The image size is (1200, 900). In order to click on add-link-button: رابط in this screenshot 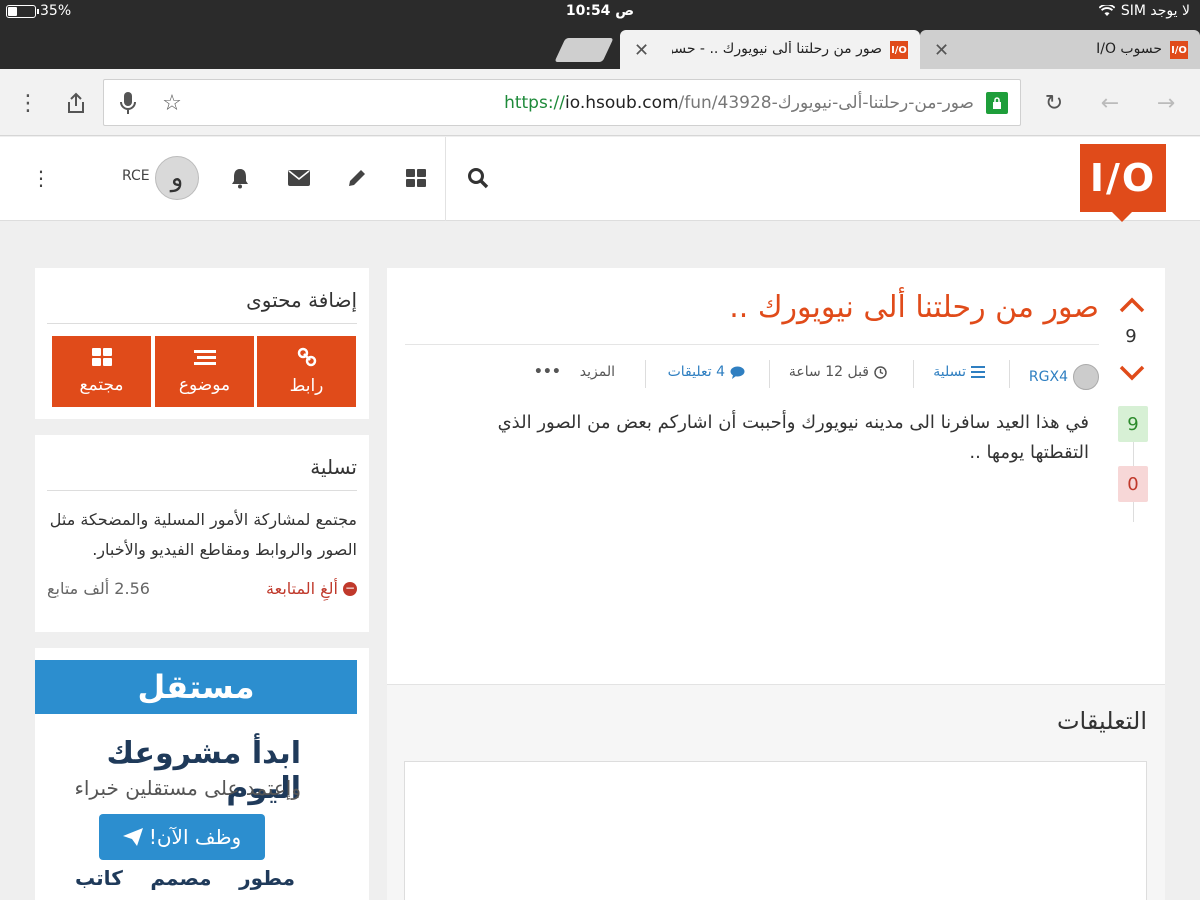, I will do `click(306, 371)`.